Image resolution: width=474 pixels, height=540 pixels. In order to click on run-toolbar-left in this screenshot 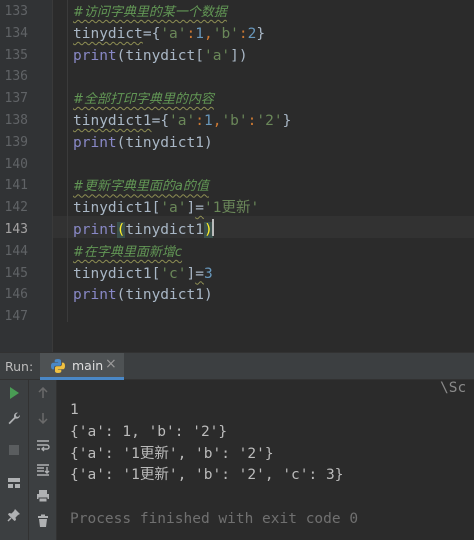, I will do `click(14, 460)`.